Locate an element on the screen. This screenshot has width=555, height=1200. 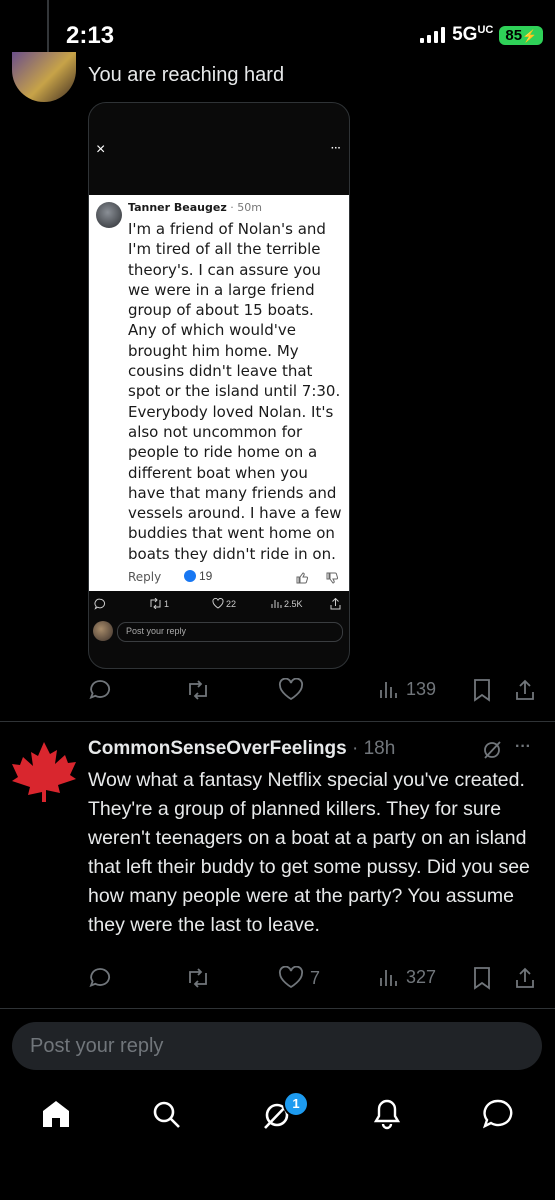
bell-icon is located at coordinates (387, 1114).